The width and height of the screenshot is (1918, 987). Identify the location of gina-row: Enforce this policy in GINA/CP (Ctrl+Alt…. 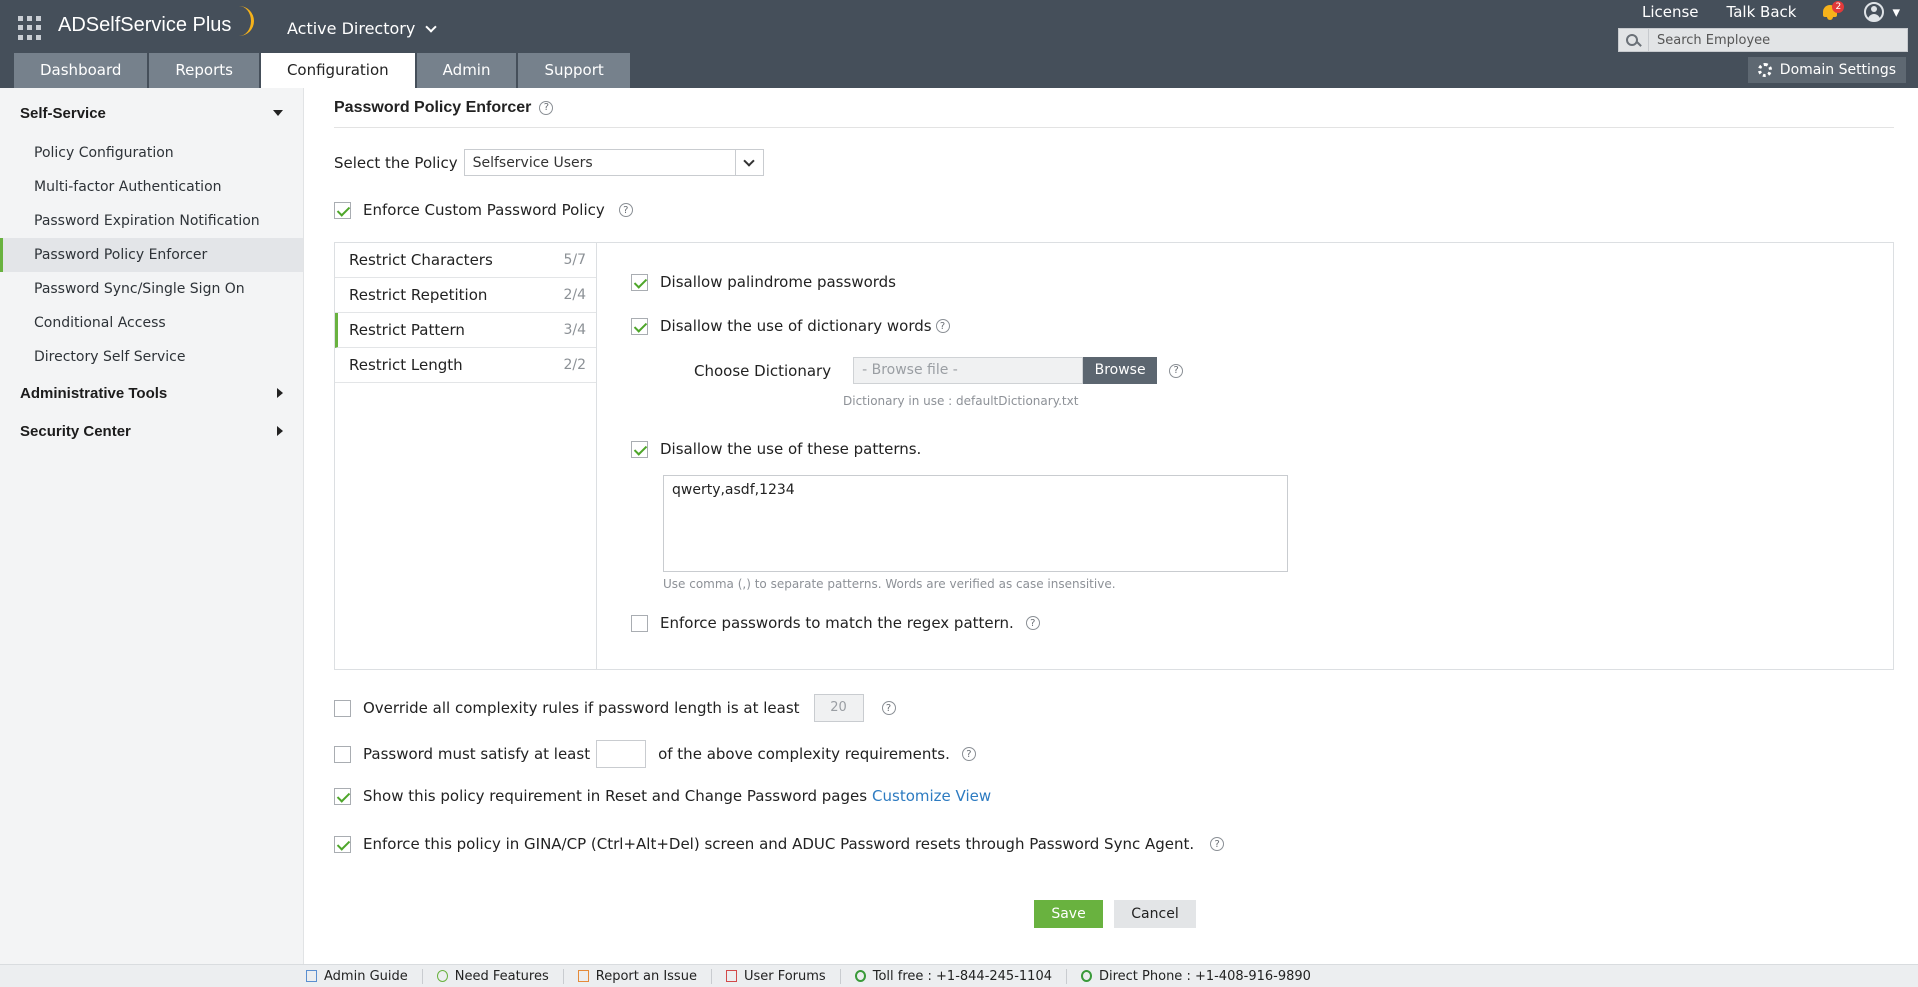
(779, 844).